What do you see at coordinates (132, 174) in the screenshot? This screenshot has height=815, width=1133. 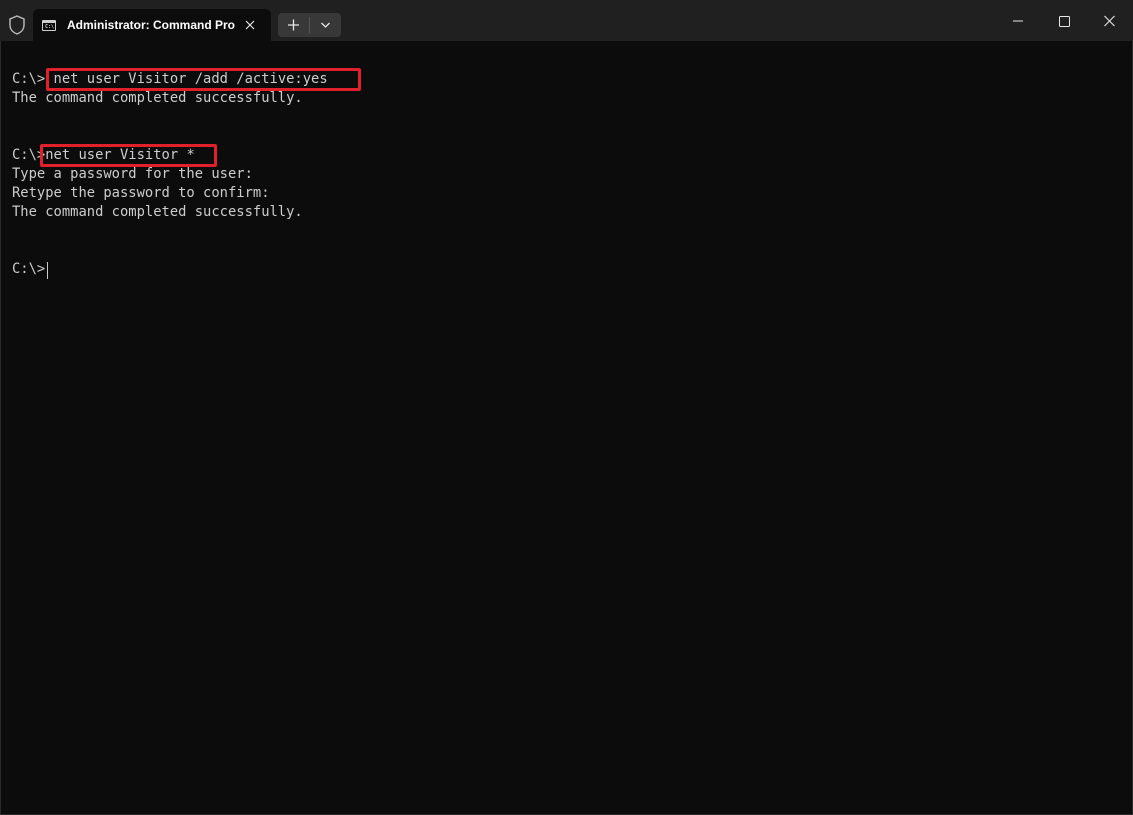 I see `console-line-4: Type a password for the user:` at bounding box center [132, 174].